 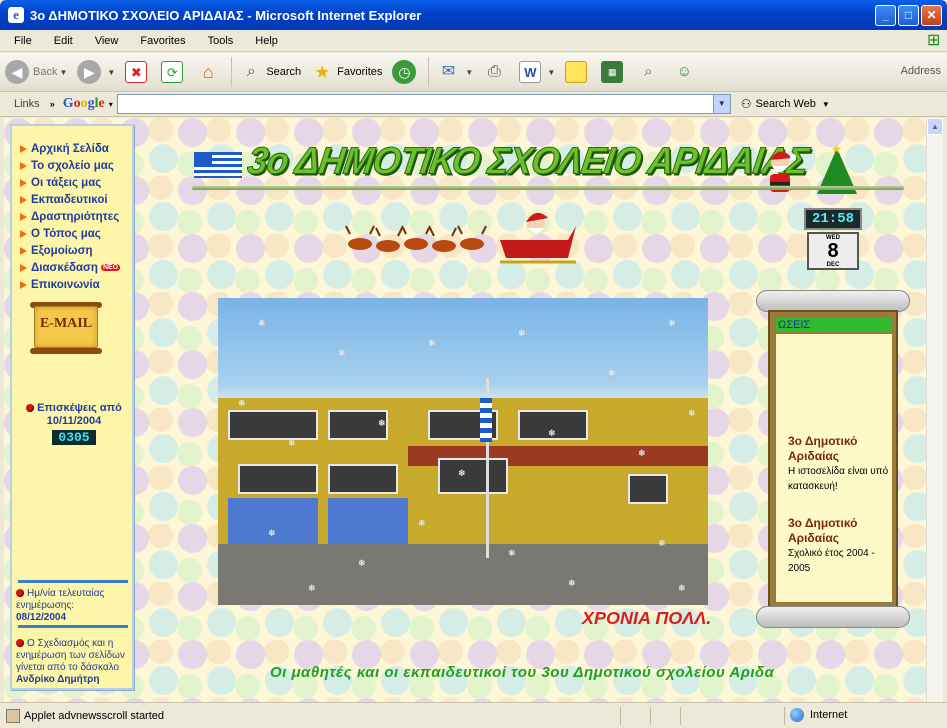 I want to click on internet-globe-icon, so click(x=797, y=715).